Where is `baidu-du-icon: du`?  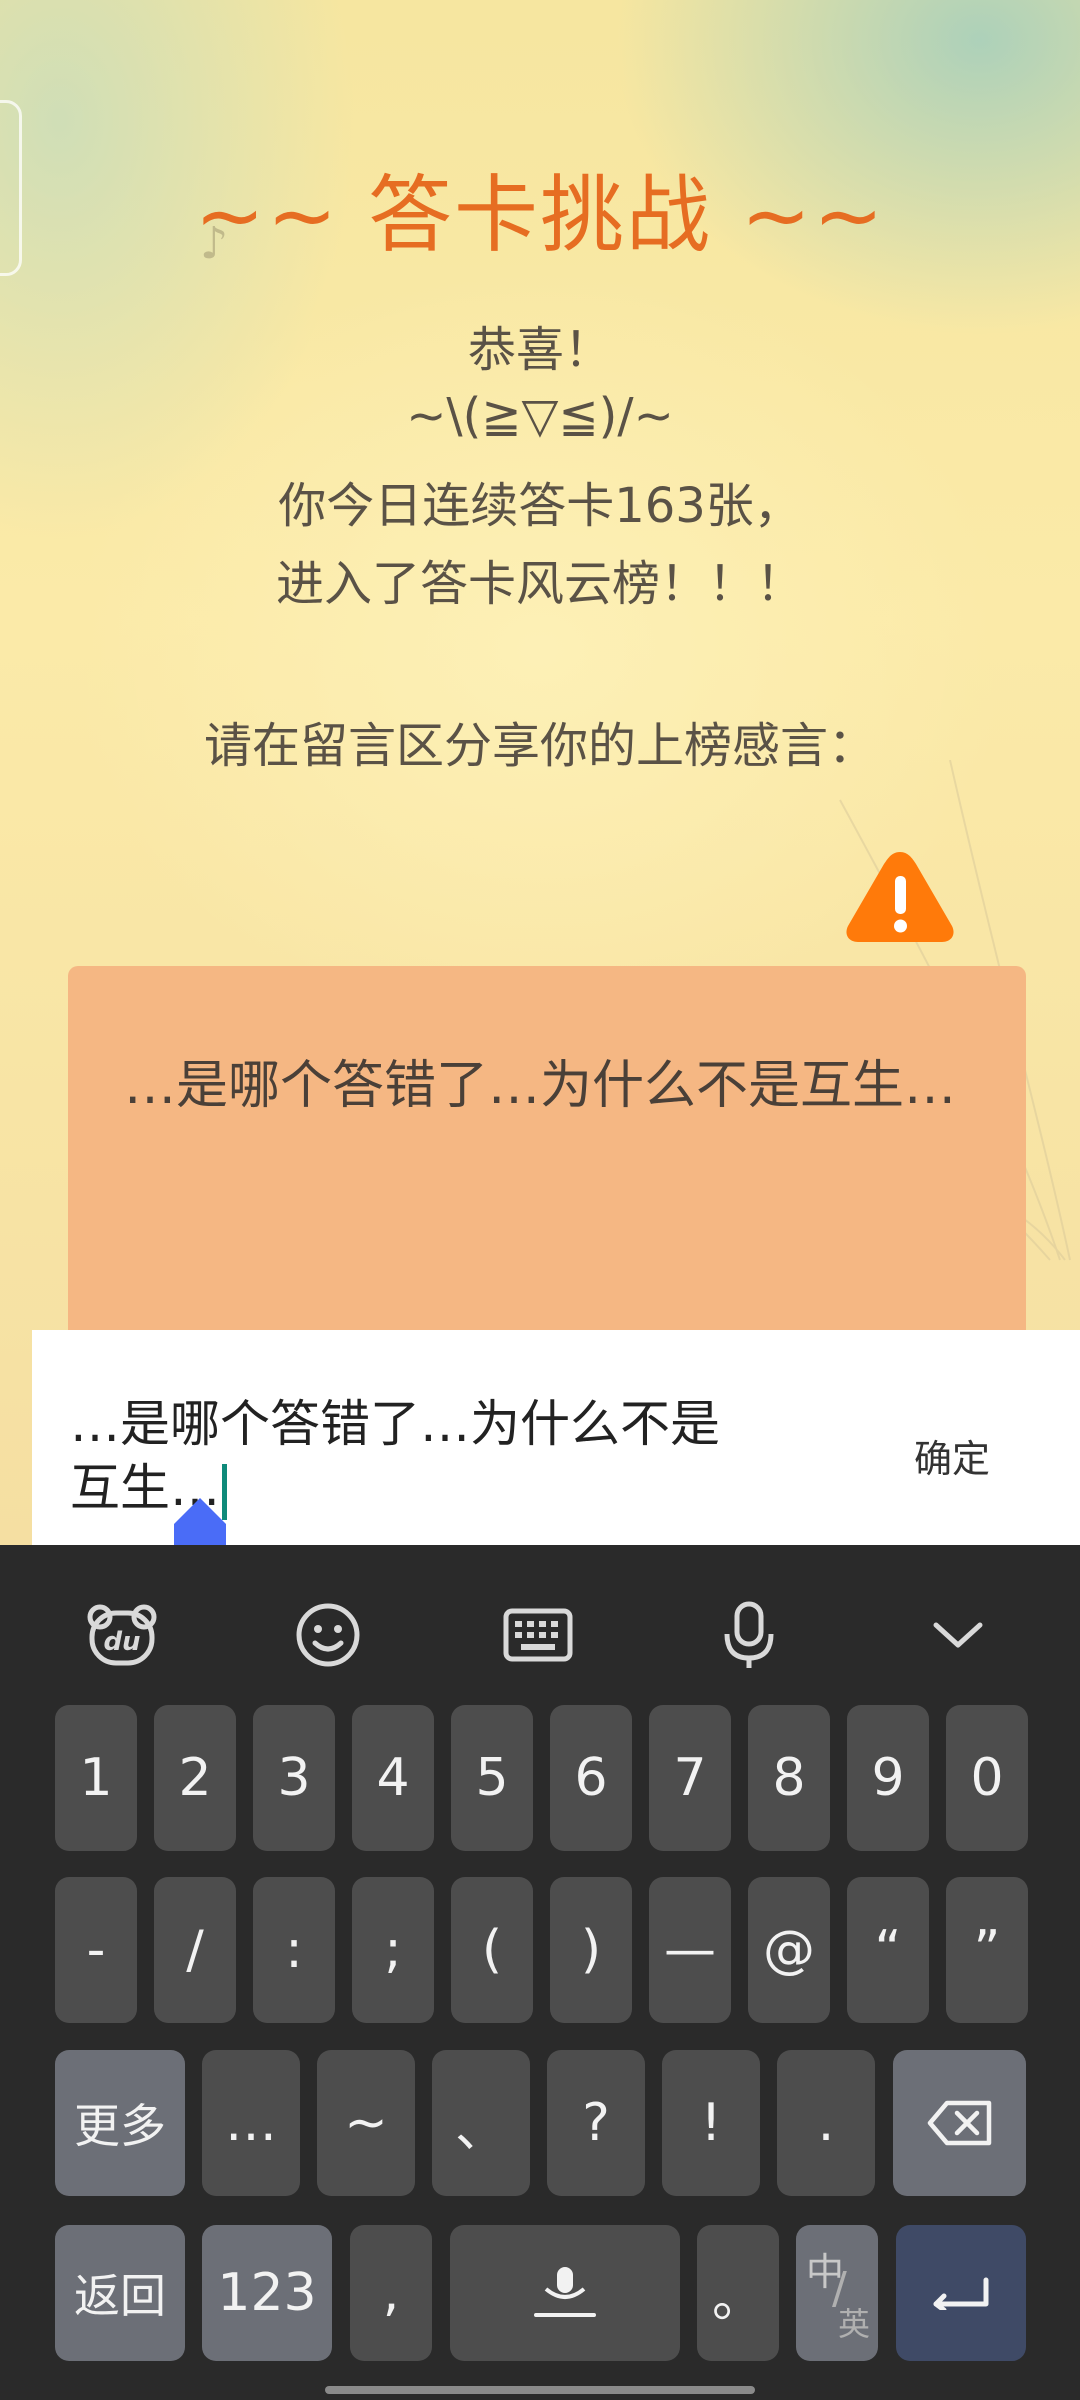 baidu-du-icon: du is located at coordinates (122, 1635).